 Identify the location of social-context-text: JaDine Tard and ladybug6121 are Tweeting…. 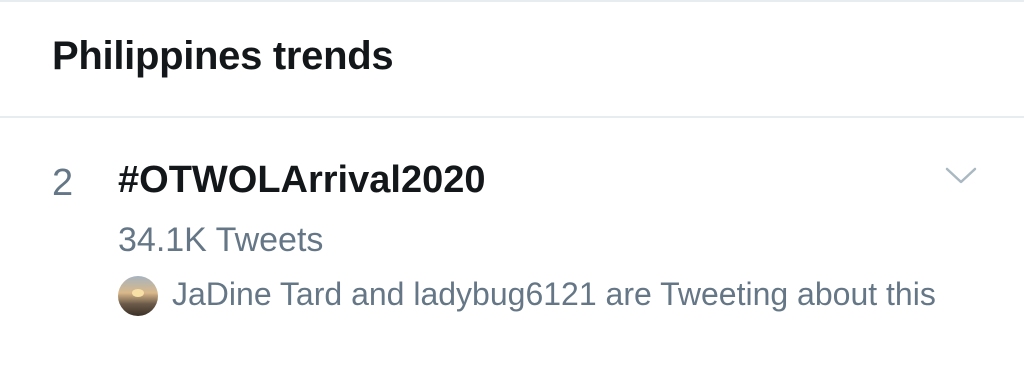
(554, 294).